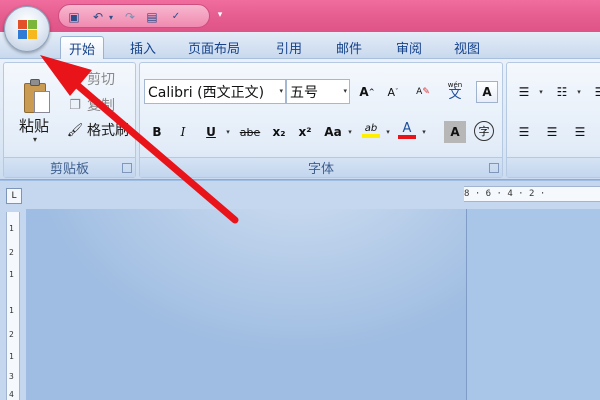 The image size is (600, 400). I want to click on title-bar: ▣ ↶ ▾ ↷ ▤ ✓ ▾, so click(300, 16).